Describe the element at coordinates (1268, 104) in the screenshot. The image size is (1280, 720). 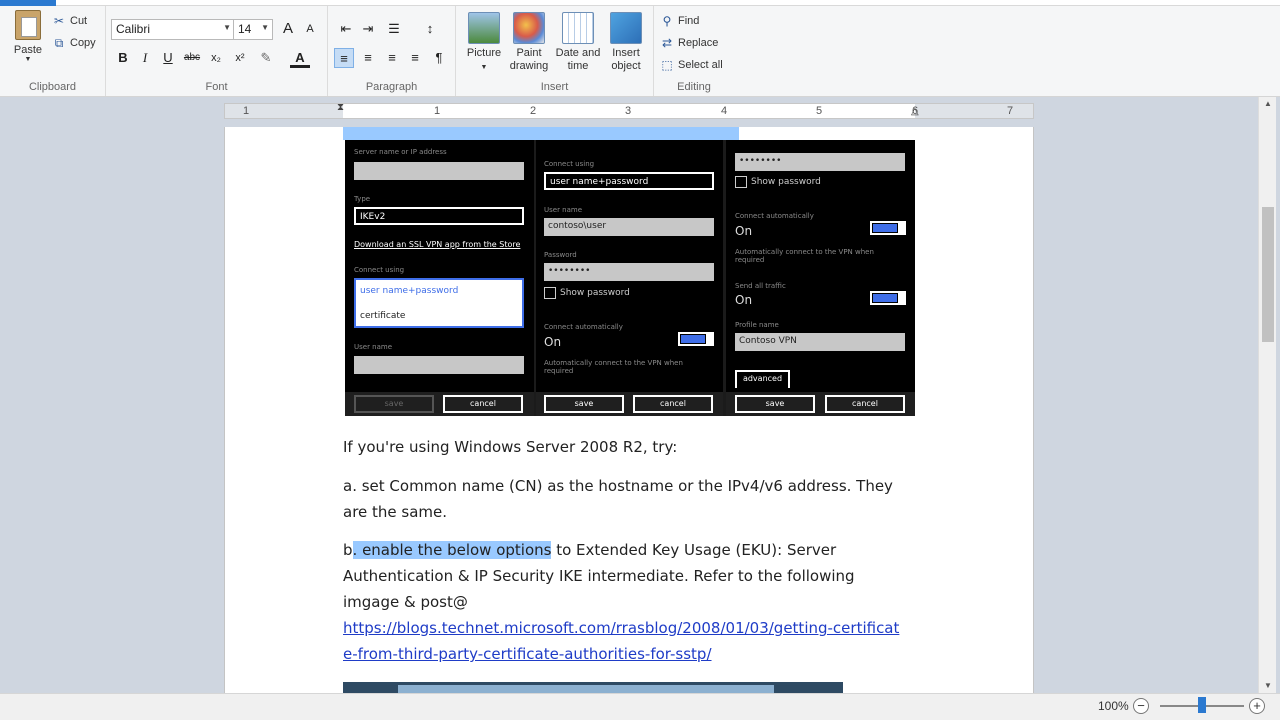
I see `scroll-up-icon: ▲` at that location.